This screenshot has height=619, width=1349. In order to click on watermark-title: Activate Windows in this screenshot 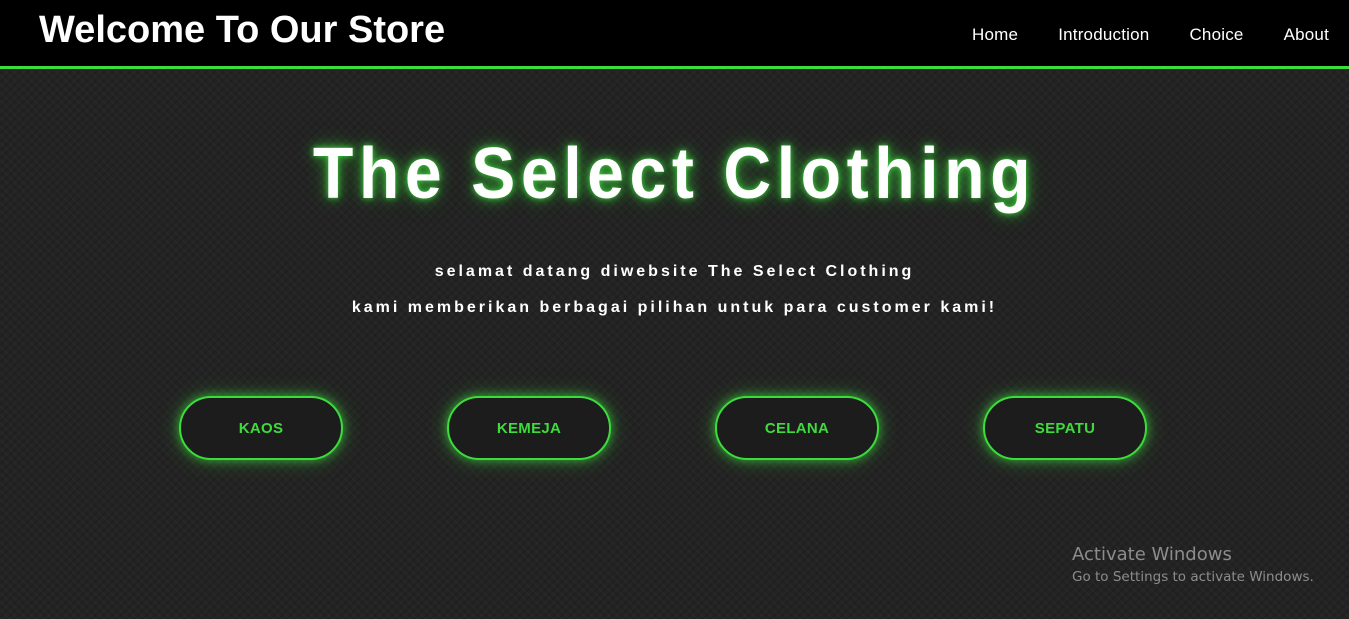, I will do `click(1152, 554)`.